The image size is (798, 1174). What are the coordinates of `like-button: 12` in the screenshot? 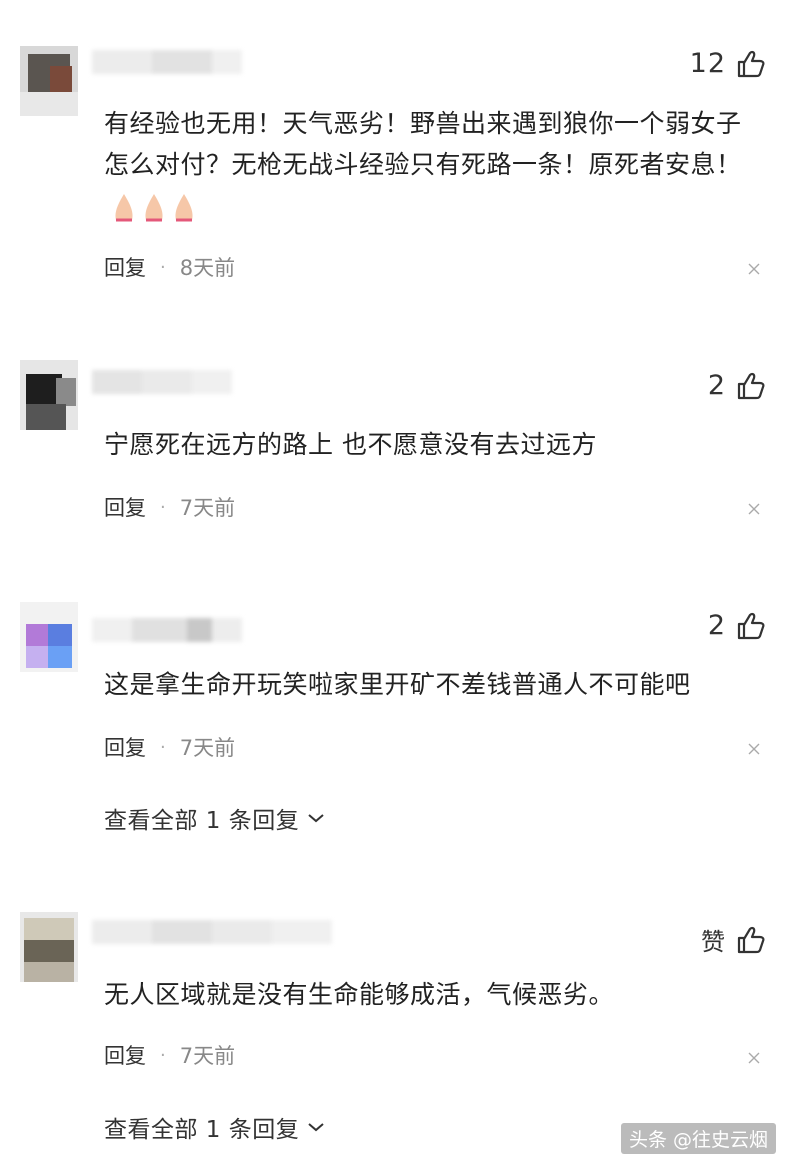 It's located at (728, 63).